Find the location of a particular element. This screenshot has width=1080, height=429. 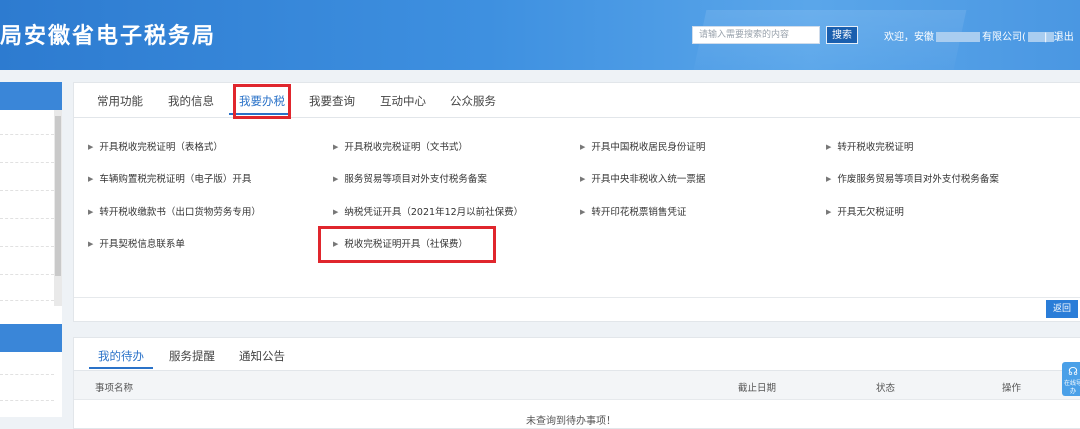

main-tabs: 常用功能 我的信息 我要办税 我要查询 互动中心 公众服务 is located at coordinates (577, 100).